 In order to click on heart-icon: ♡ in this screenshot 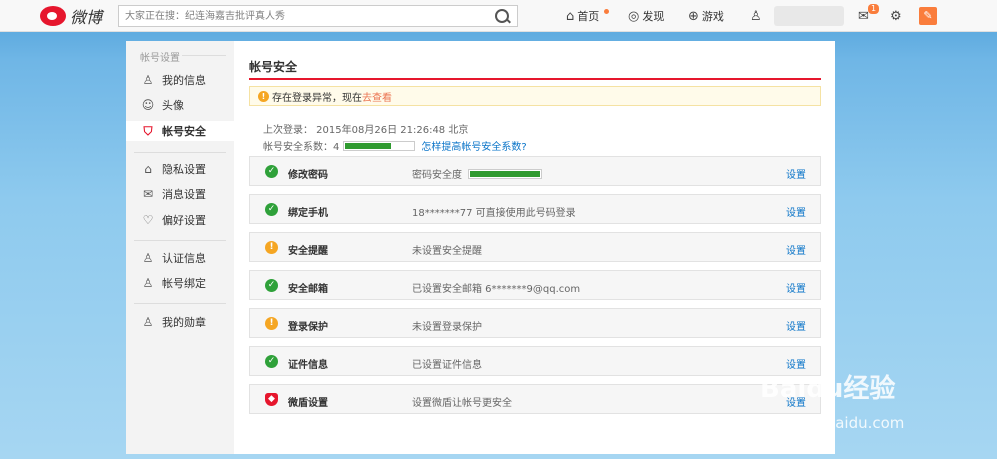, I will do `click(148, 220)`.